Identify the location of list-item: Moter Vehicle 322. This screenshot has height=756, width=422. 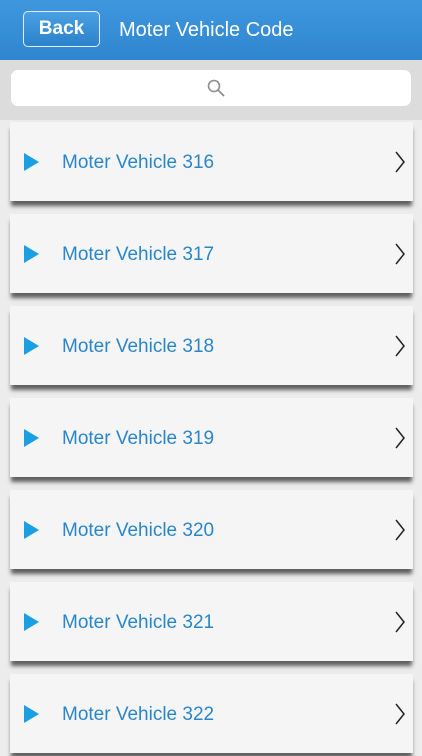
(211, 713).